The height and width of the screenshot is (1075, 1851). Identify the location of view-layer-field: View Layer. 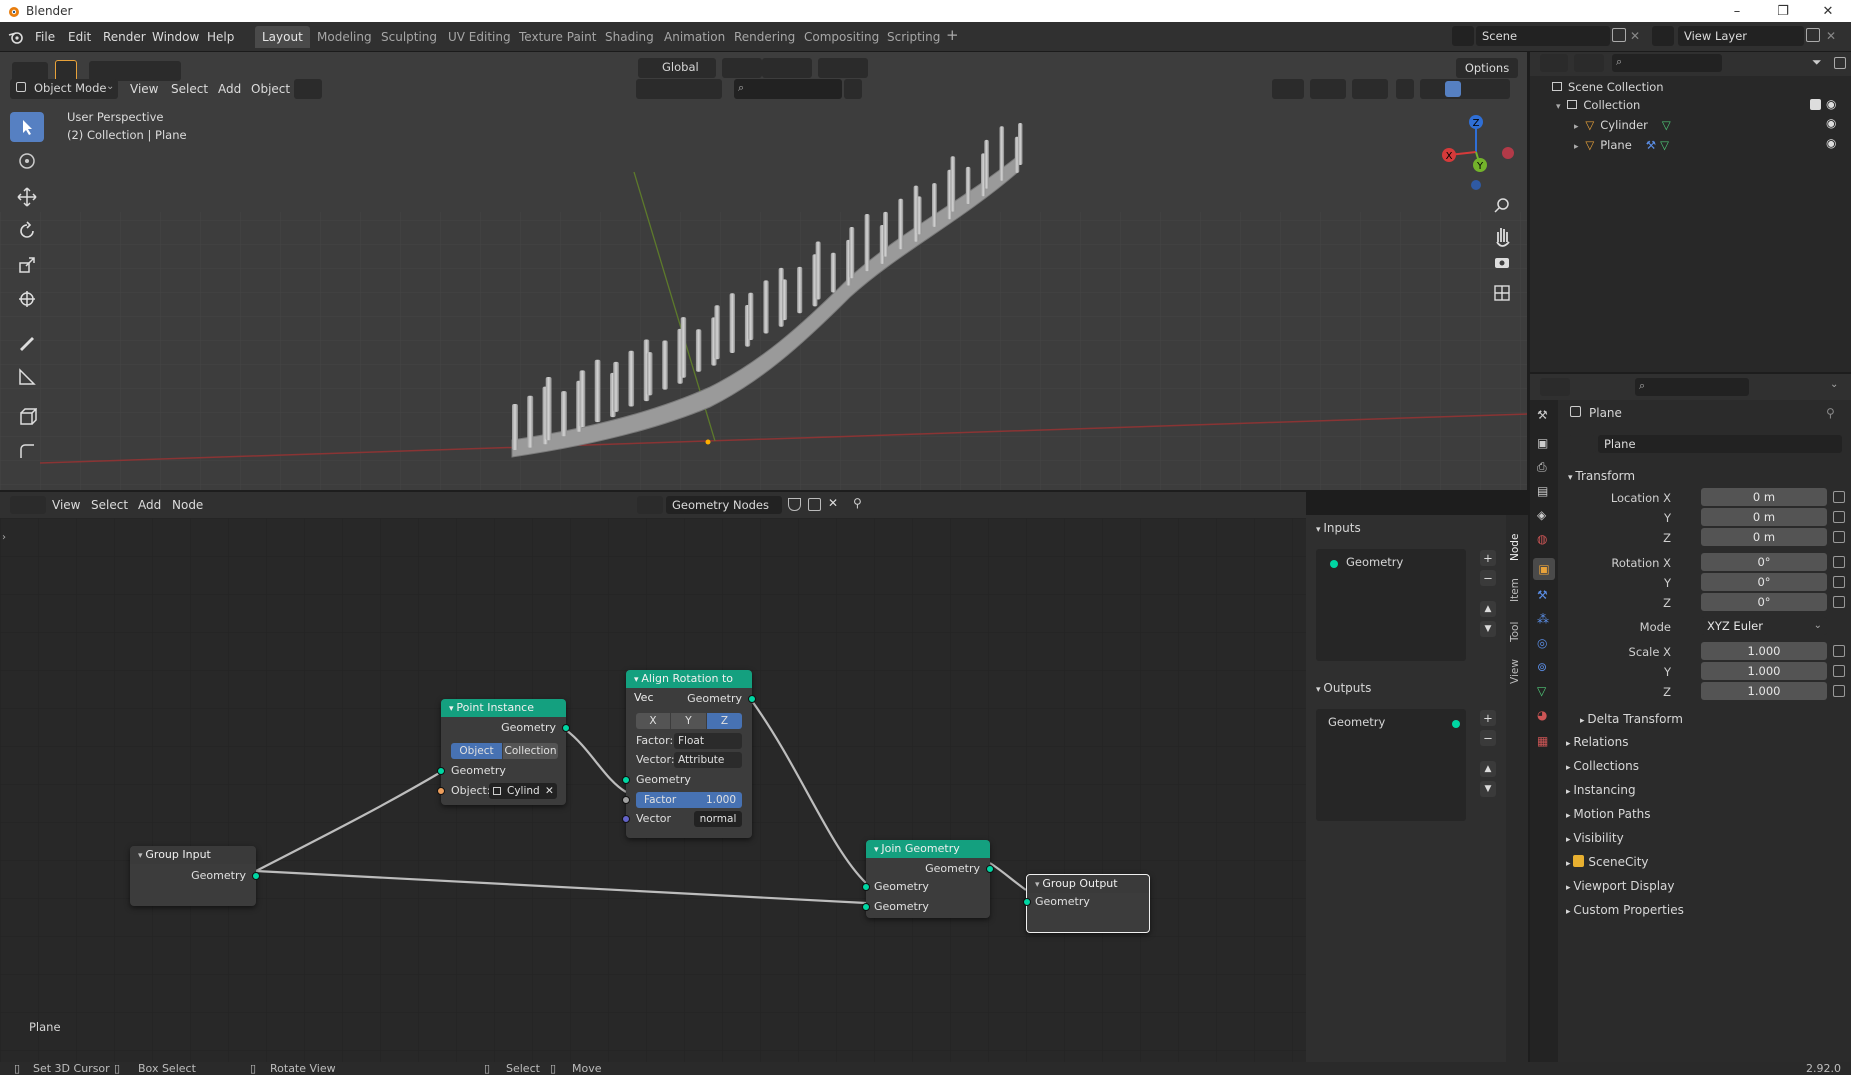
(1741, 36).